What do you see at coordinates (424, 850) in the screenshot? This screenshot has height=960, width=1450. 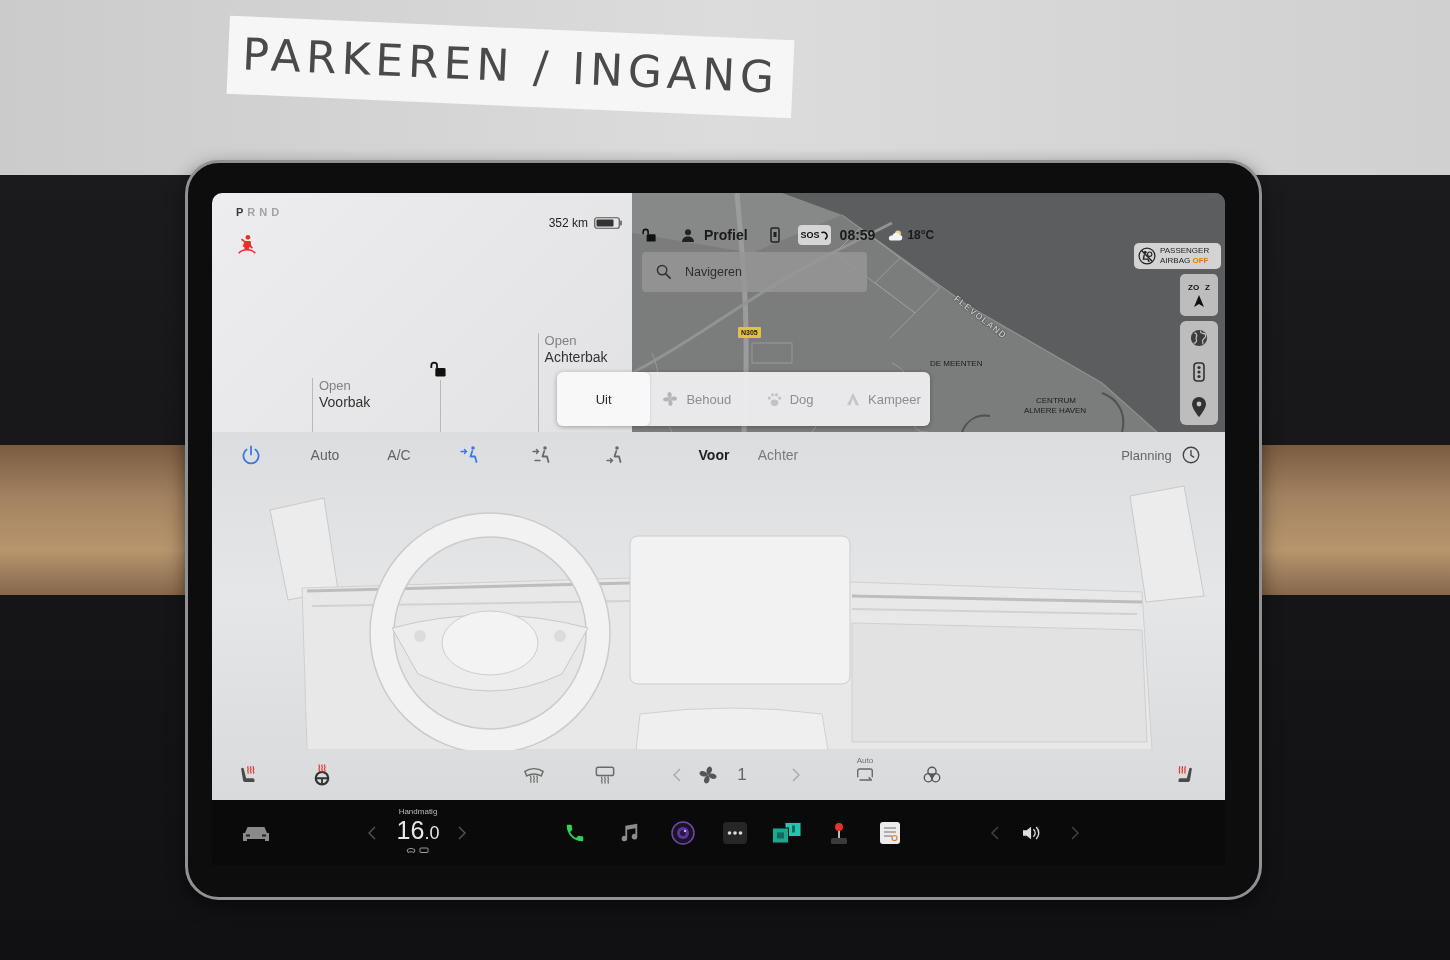 I see `rear-window-indicator-icon` at bounding box center [424, 850].